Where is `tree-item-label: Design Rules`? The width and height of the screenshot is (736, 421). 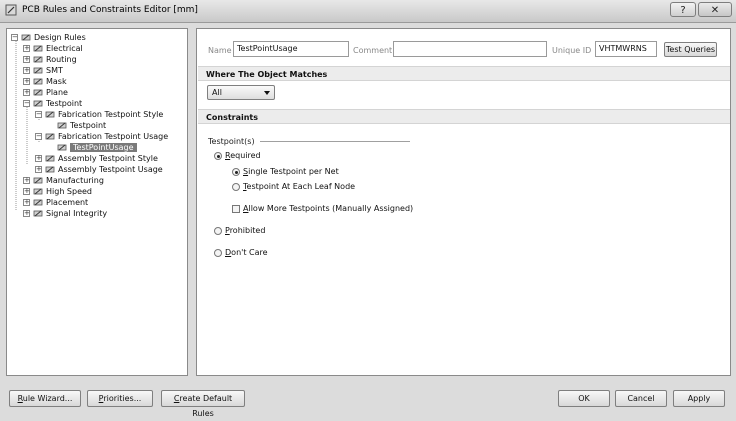
tree-item-label: Design Rules is located at coordinates (60, 37).